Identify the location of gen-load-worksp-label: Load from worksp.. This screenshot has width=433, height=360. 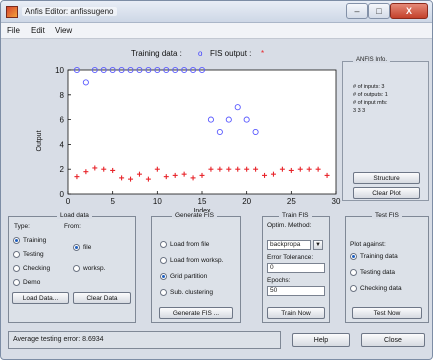
(197, 260).